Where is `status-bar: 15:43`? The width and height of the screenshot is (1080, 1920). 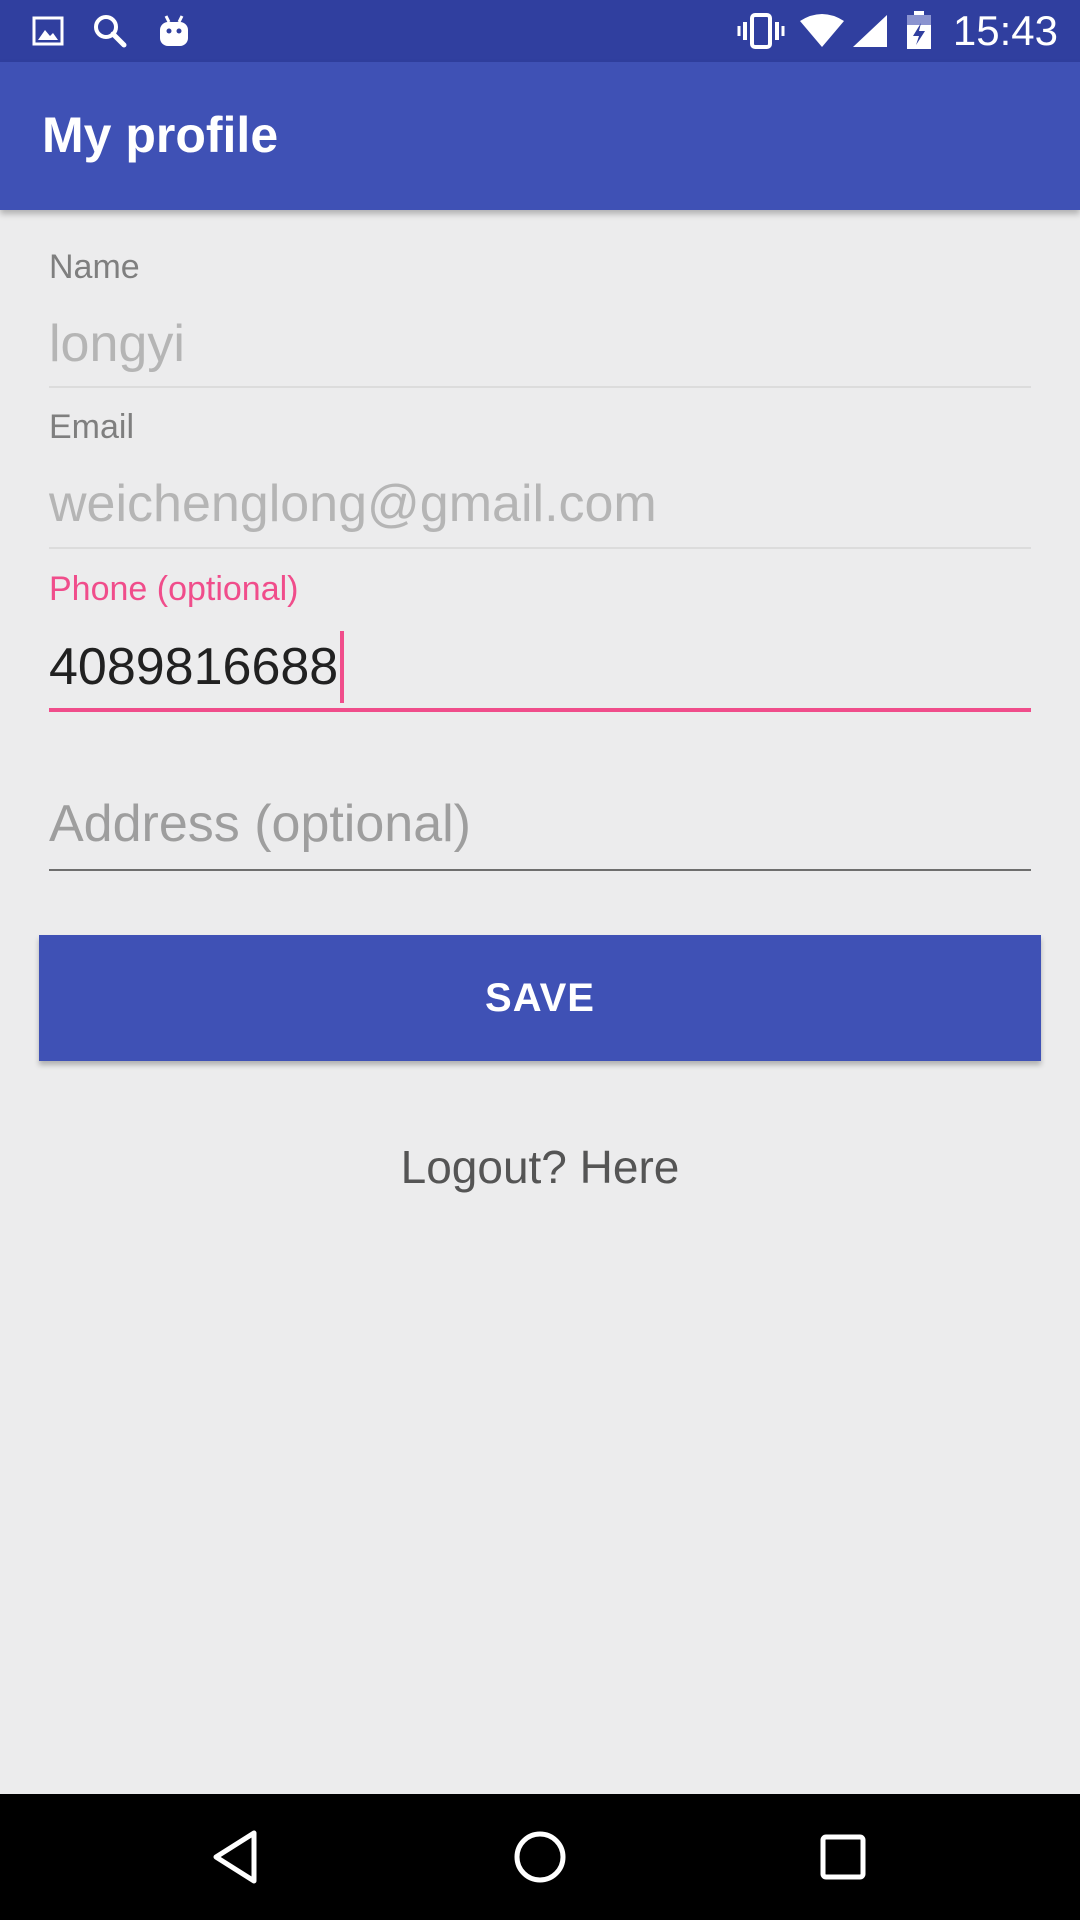
status-bar: 15:43 is located at coordinates (540, 31).